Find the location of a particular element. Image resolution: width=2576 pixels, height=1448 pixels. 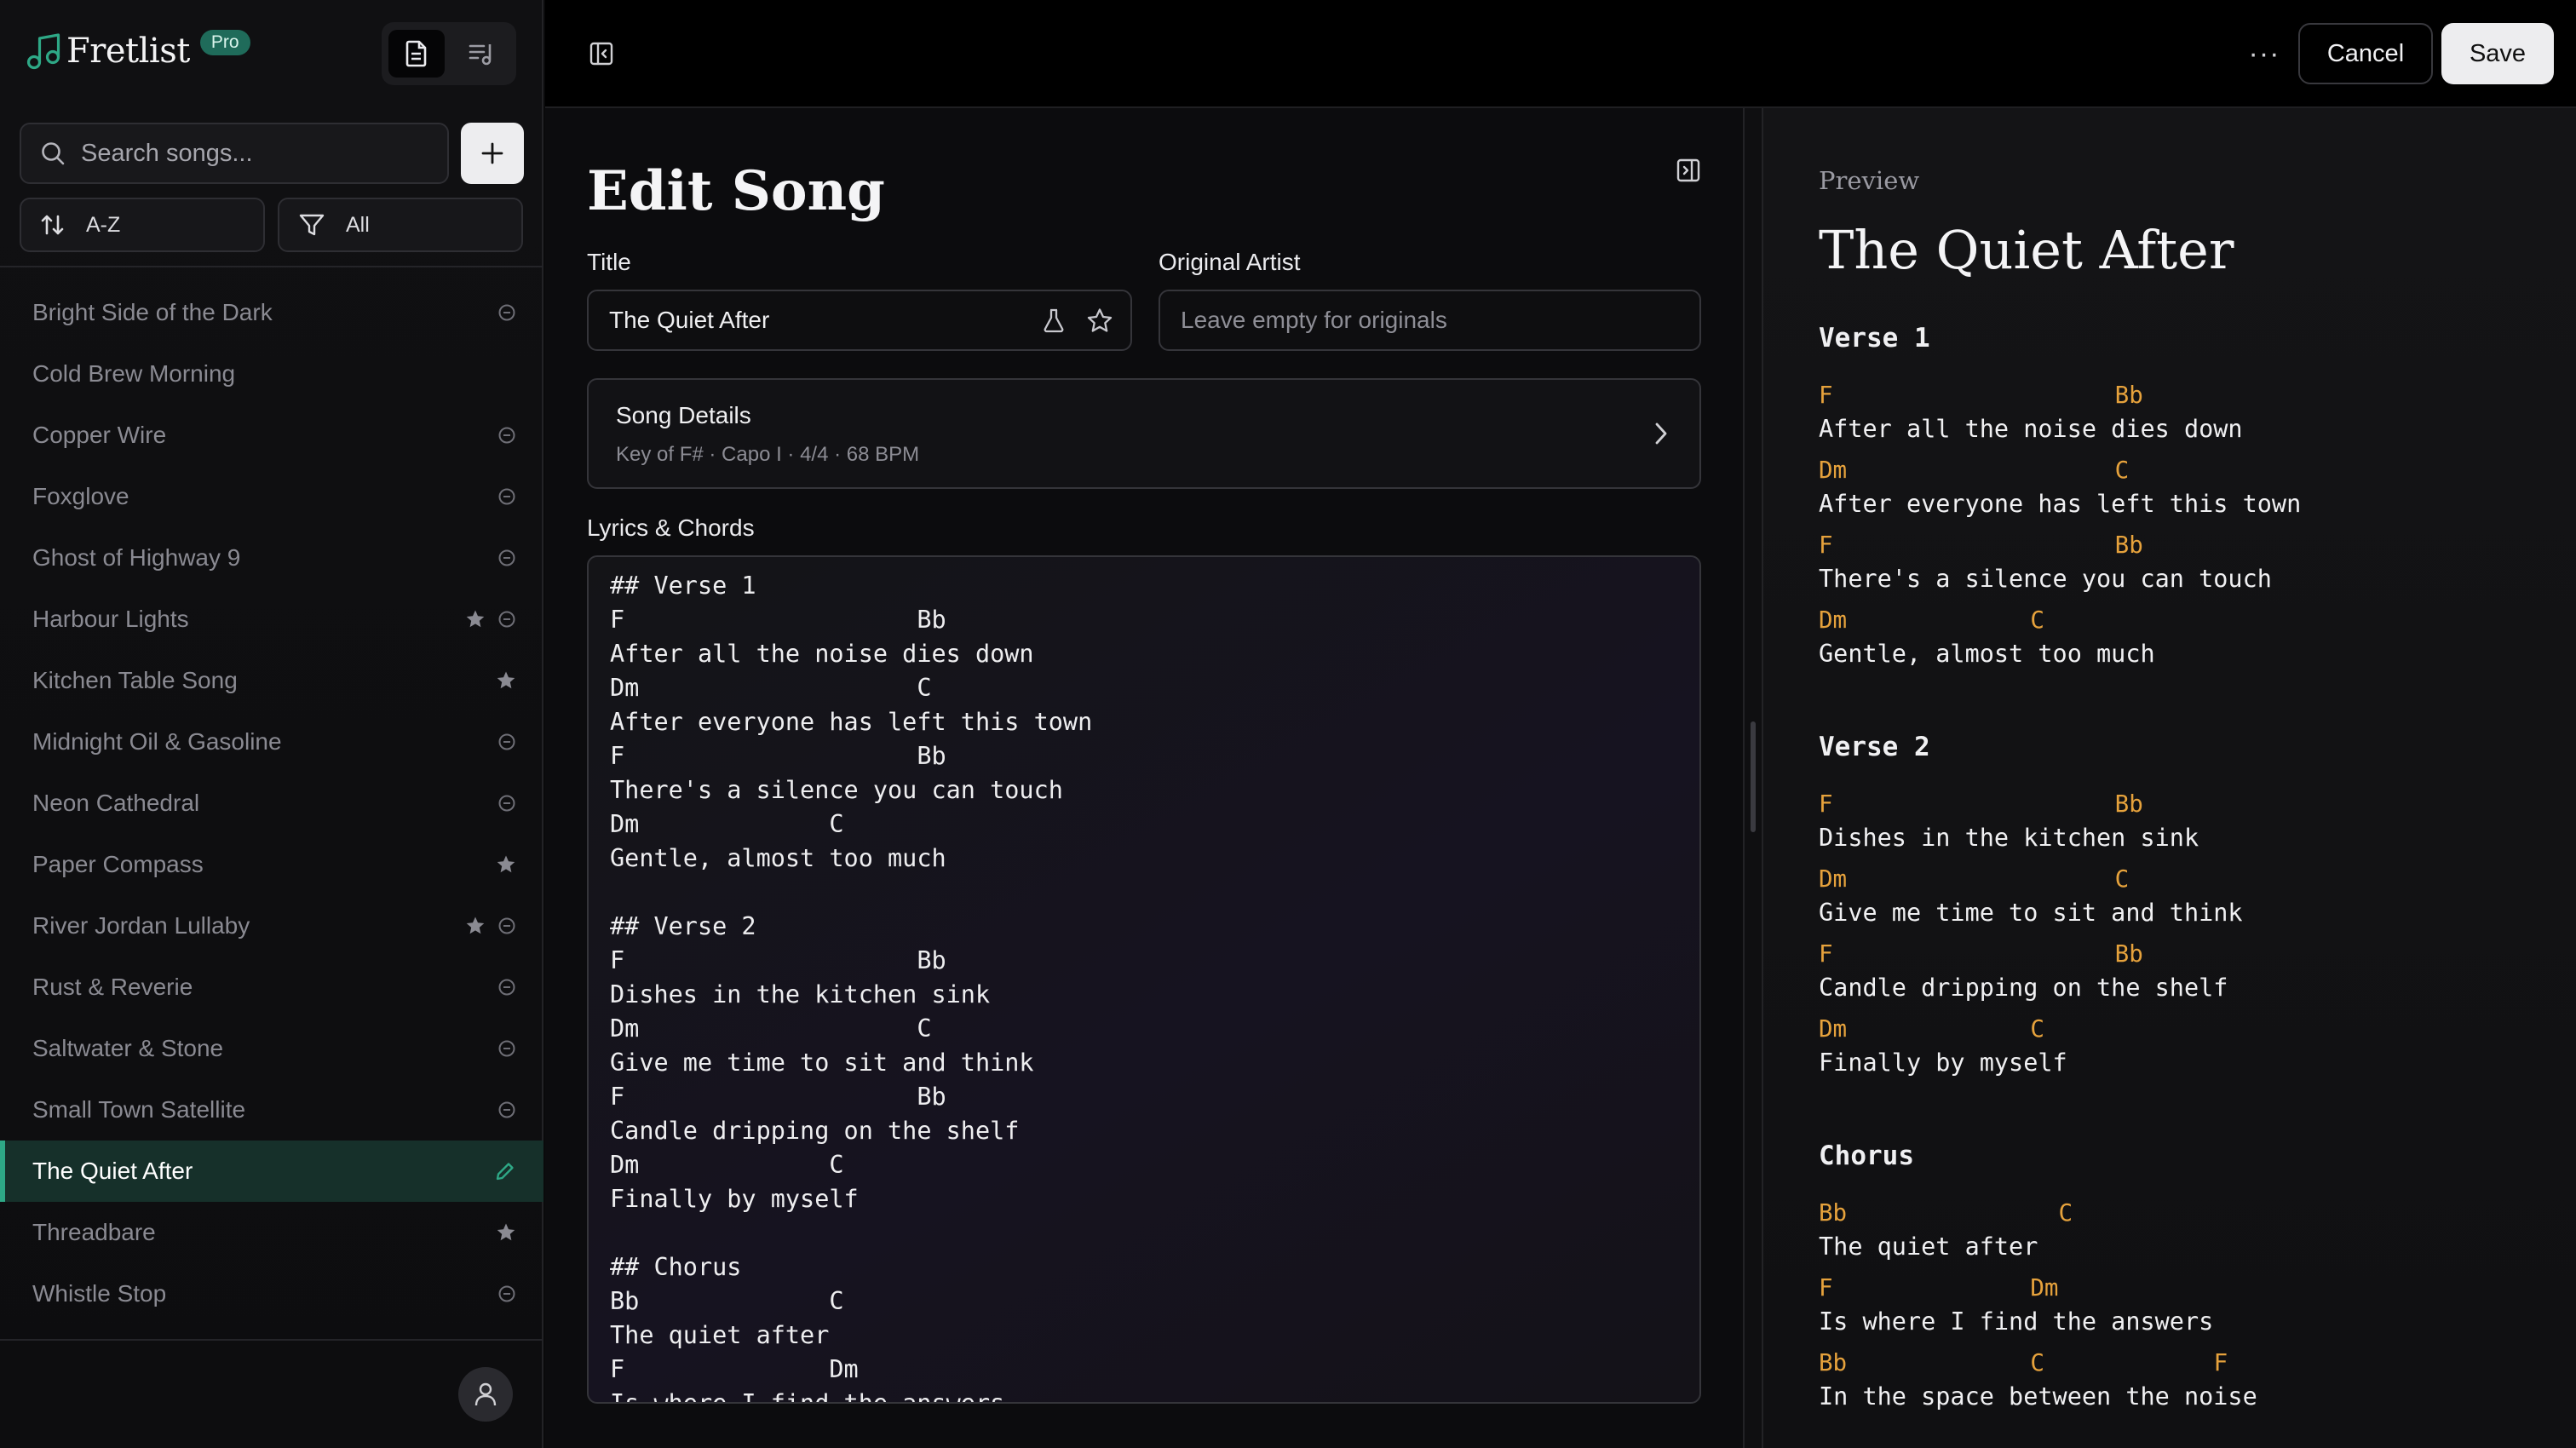

pane-resizer is located at coordinates (1753, 778).